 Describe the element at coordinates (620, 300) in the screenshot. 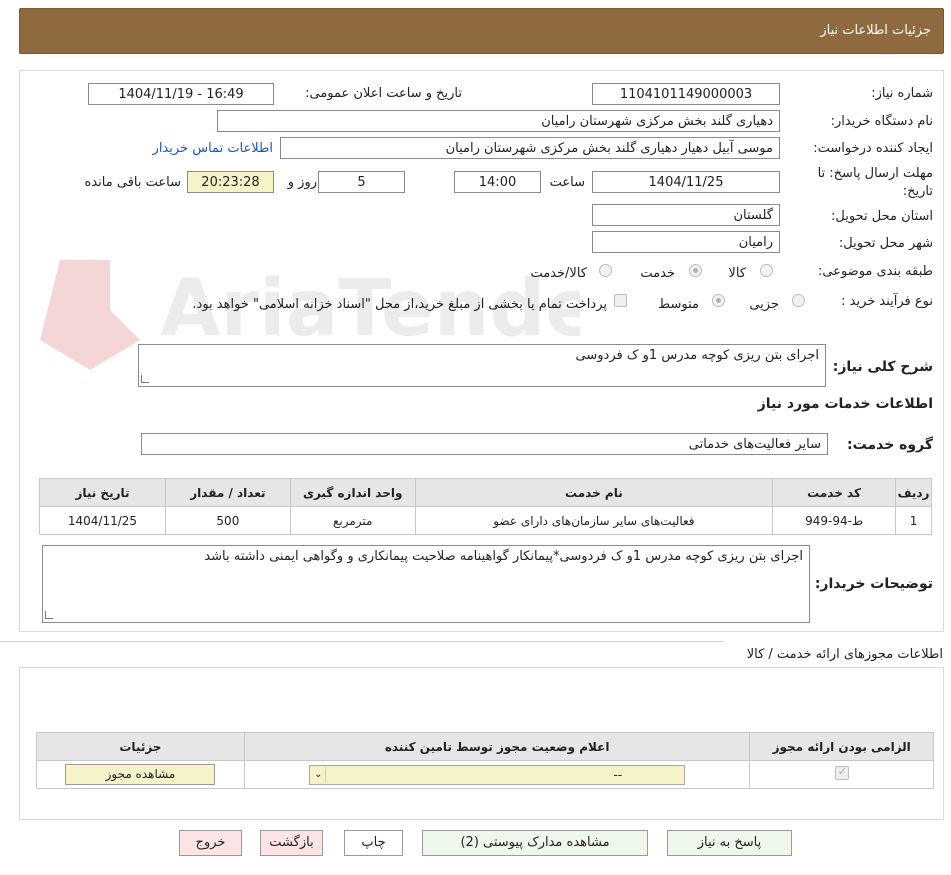

I see `treasury-payment-checkbox` at that location.